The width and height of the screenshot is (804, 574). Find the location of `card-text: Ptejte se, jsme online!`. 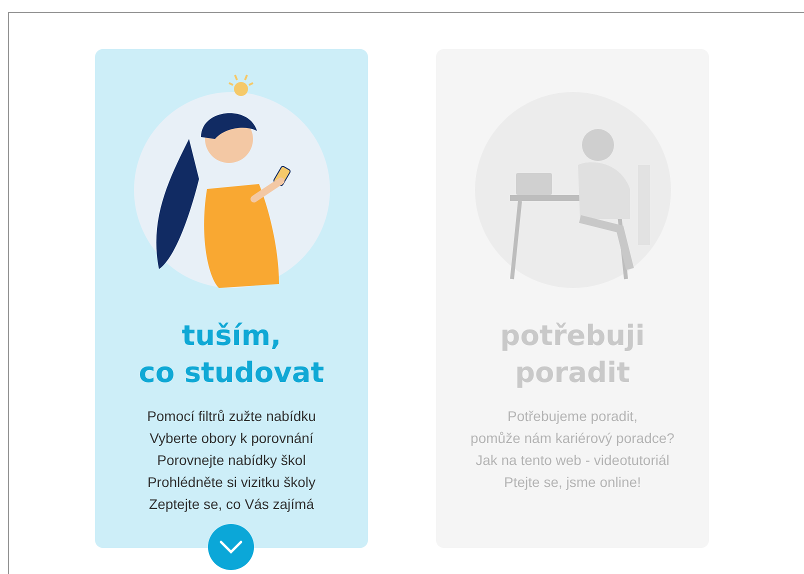

card-text: Ptejte se, jsme online! is located at coordinates (572, 482).